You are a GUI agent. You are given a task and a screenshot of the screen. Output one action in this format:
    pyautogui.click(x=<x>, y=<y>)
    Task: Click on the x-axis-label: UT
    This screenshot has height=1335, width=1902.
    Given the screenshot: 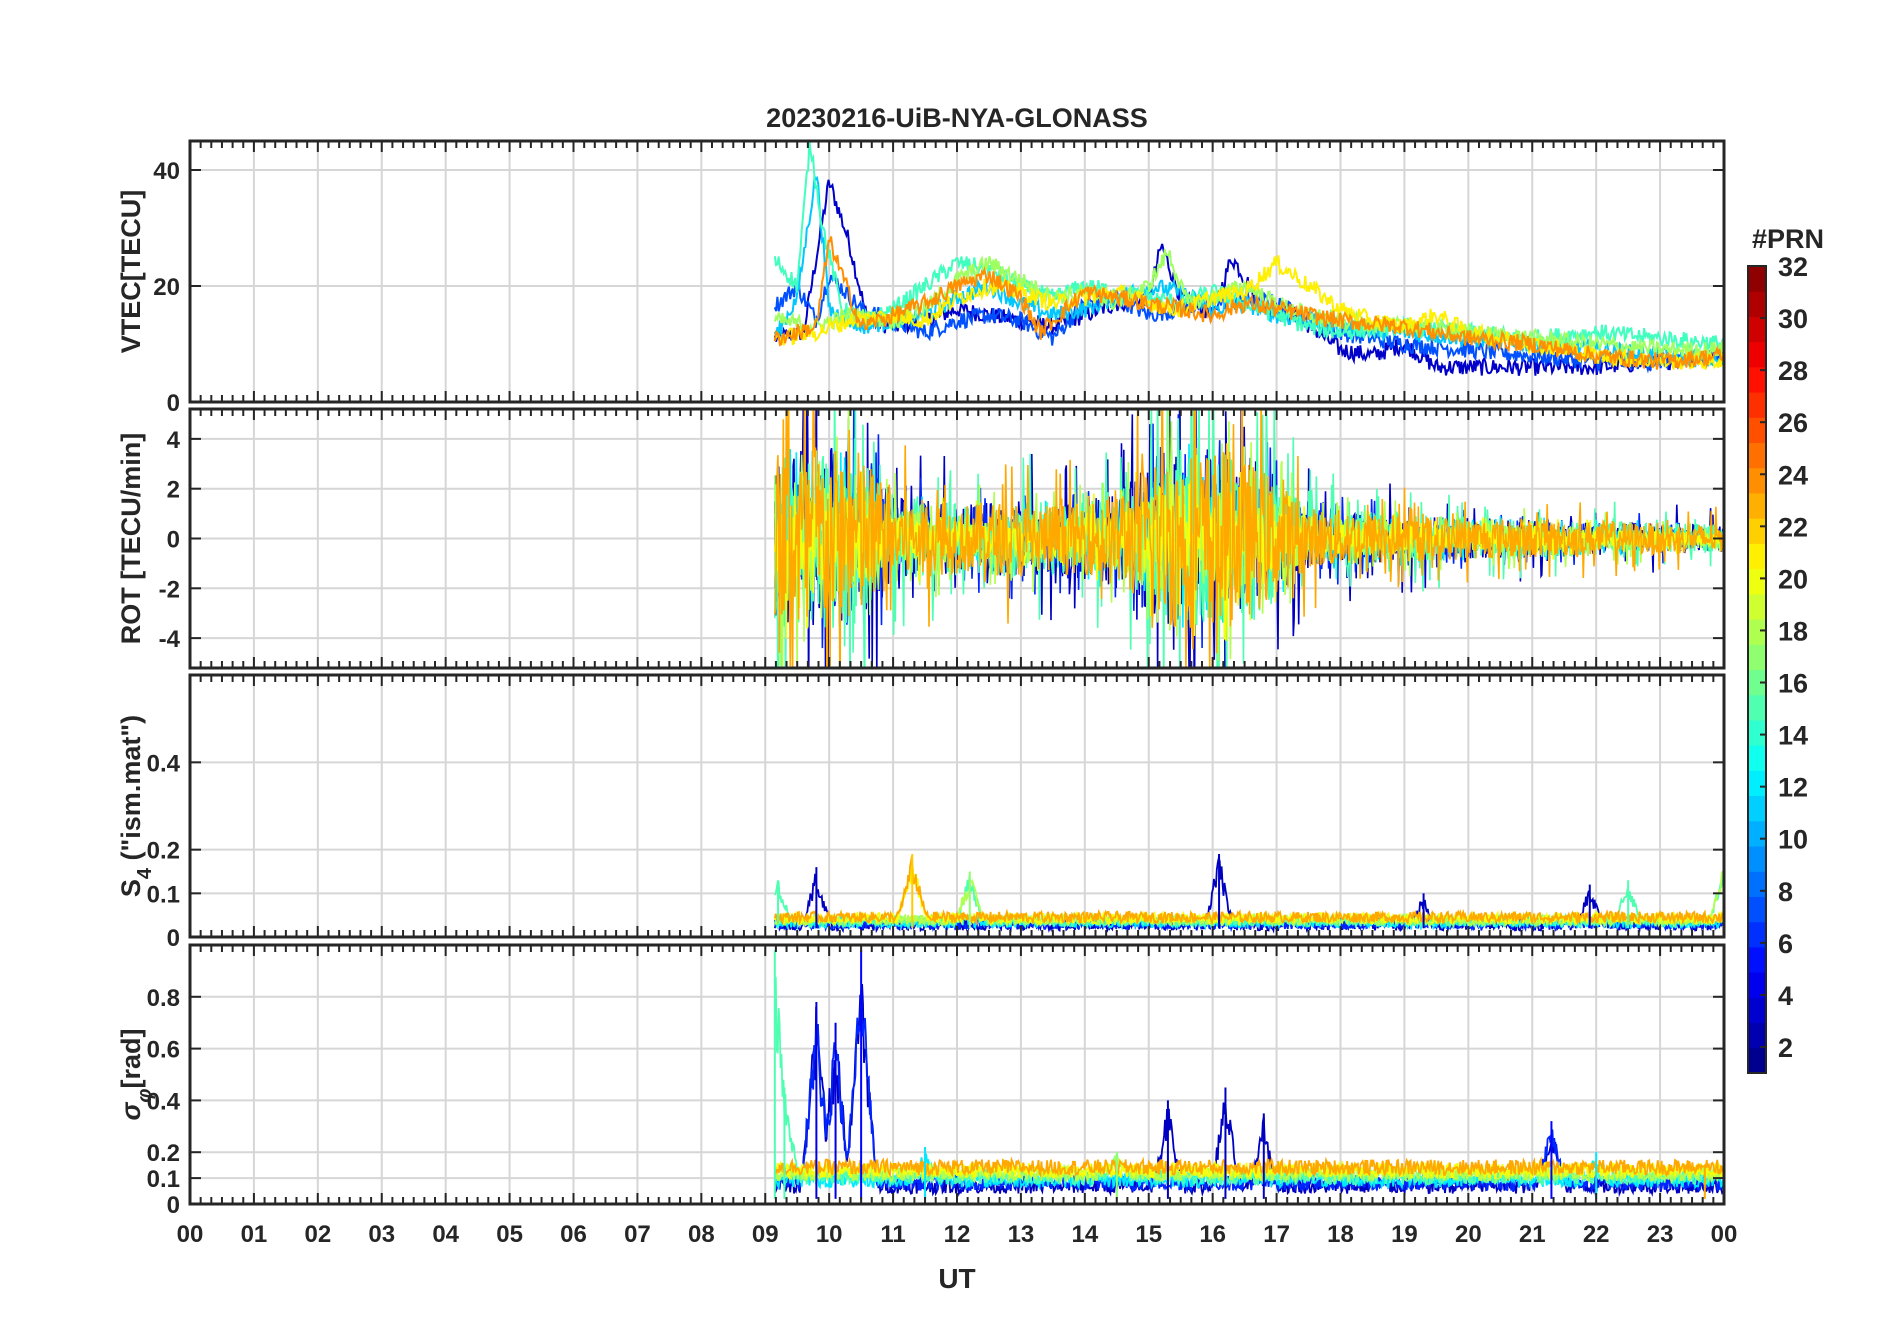 What is the action you would take?
    pyautogui.click(x=956, y=1278)
    